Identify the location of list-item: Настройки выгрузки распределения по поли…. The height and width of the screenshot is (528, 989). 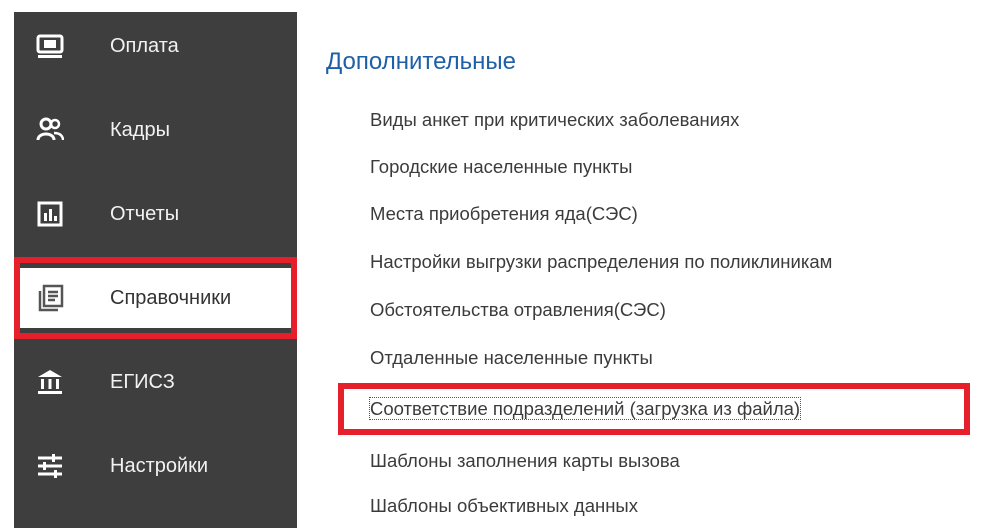
(601, 262).